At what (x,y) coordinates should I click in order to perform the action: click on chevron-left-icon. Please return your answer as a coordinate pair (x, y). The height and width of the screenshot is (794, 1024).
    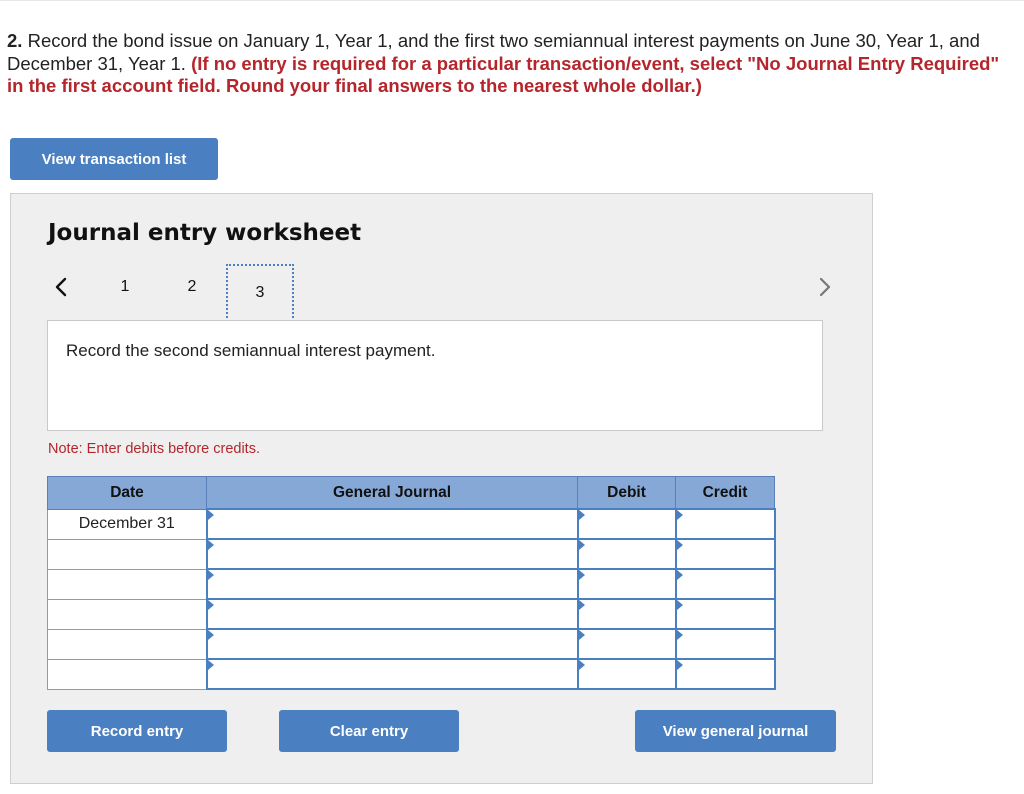
    Looking at the image, I should click on (61, 287).